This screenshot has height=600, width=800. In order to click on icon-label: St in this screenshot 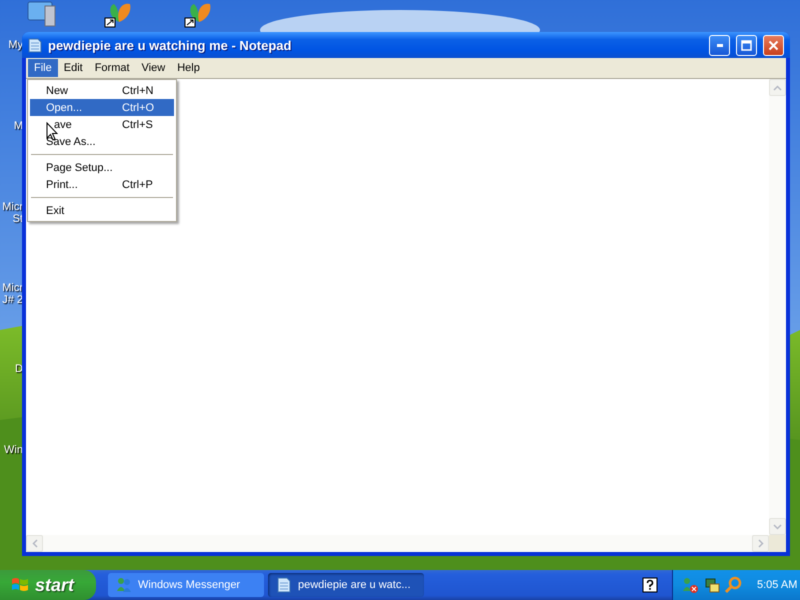, I will do `click(17, 219)`.